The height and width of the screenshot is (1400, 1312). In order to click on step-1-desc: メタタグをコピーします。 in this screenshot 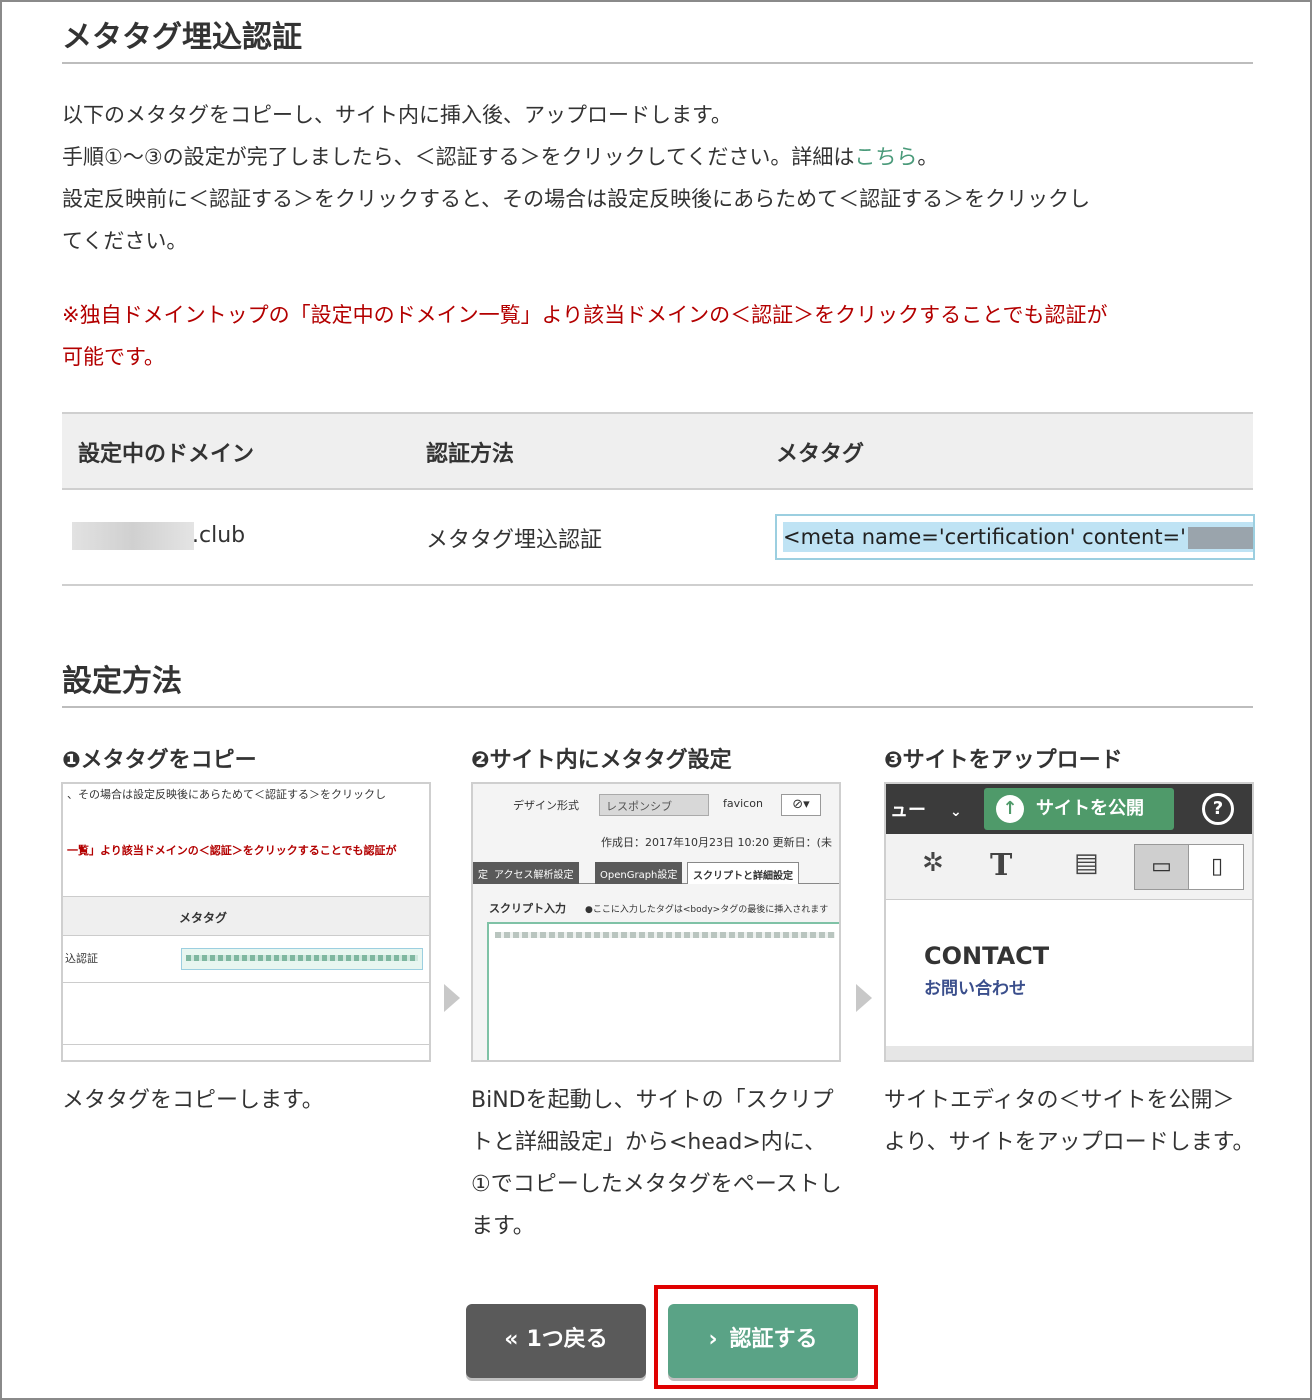, I will do `click(193, 1100)`.